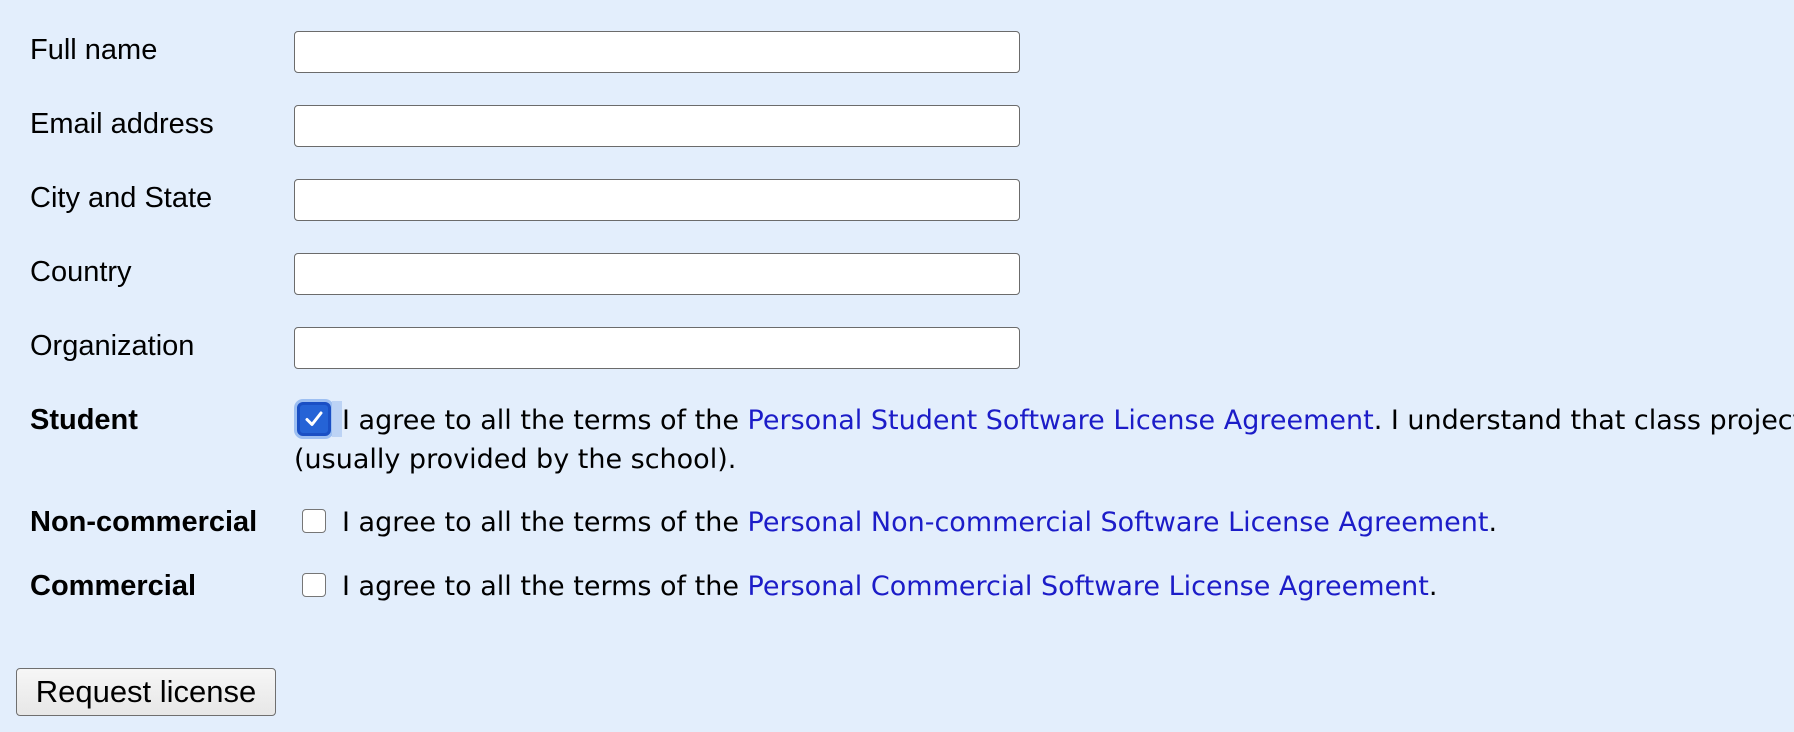 This screenshot has width=1794, height=732. I want to click on commercial-agree-suffix: ., so click(1433, 586).